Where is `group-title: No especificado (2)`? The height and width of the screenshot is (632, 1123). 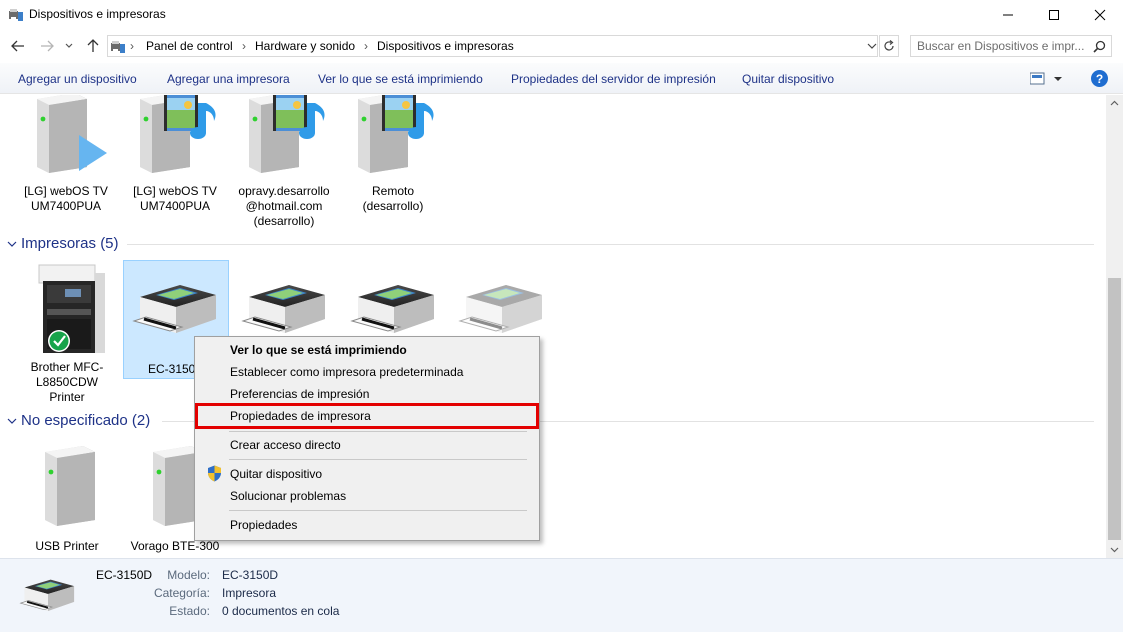
group-title: No especificado (2) is located at coordinates (86, 420).